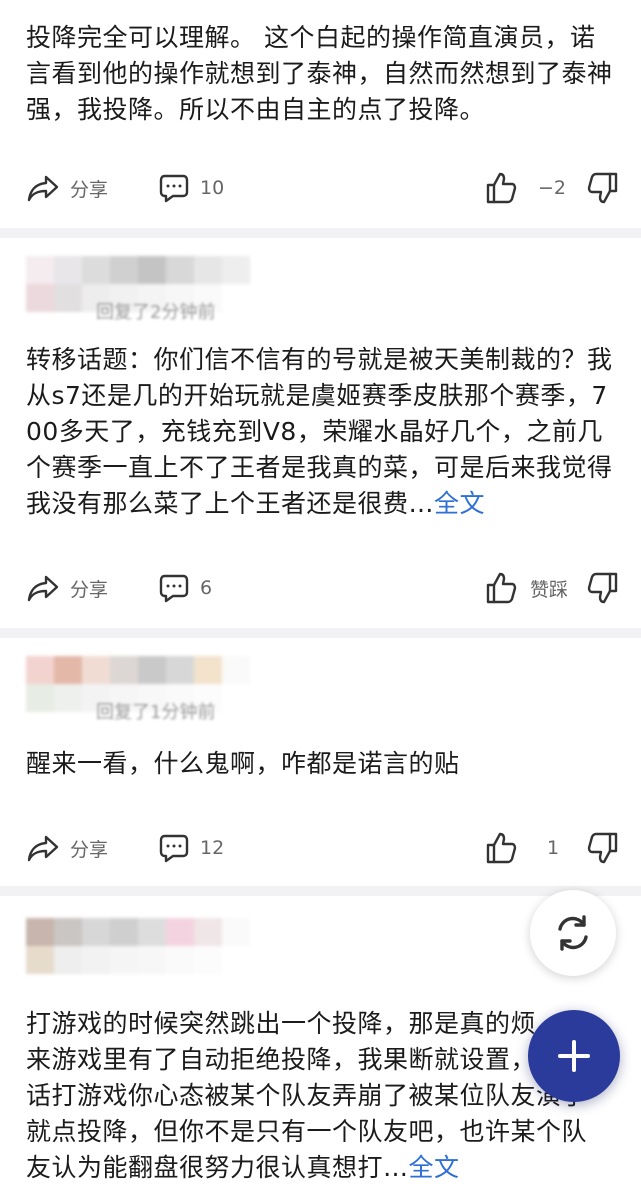 Image resolution: width=641 pixels, height=1191 pixels. I want to click on add-post-button, so click(574, 1056).